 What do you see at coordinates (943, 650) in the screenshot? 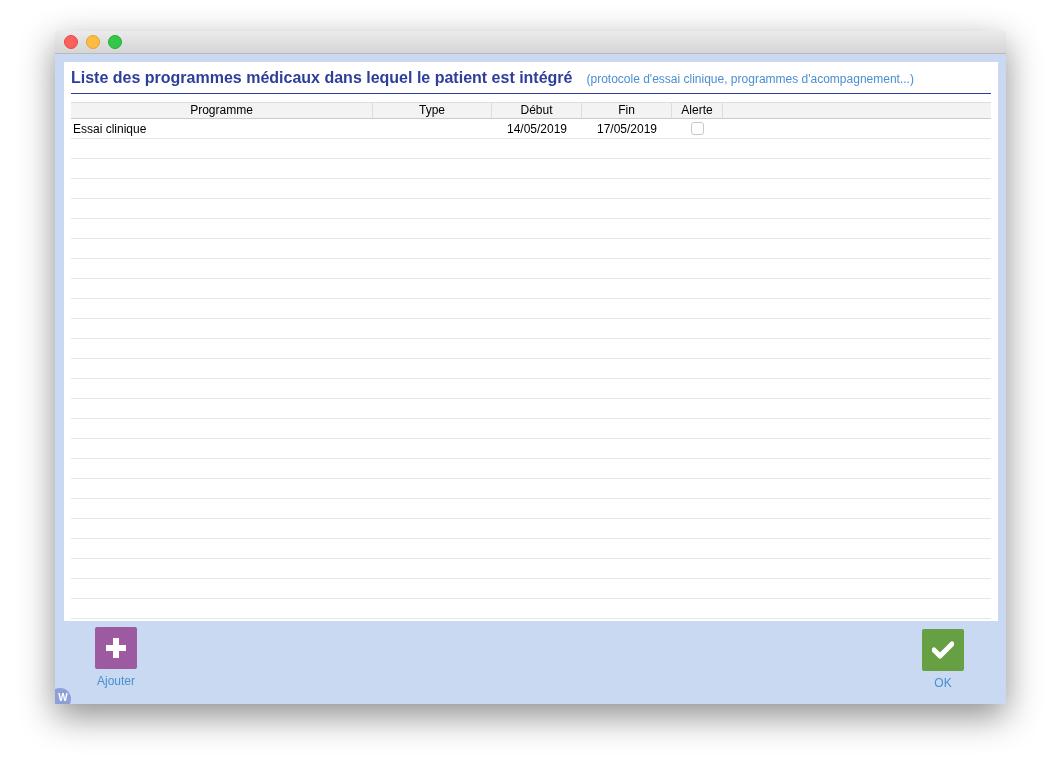
I see `checkmark-icon` at bounding box center [943, 650].